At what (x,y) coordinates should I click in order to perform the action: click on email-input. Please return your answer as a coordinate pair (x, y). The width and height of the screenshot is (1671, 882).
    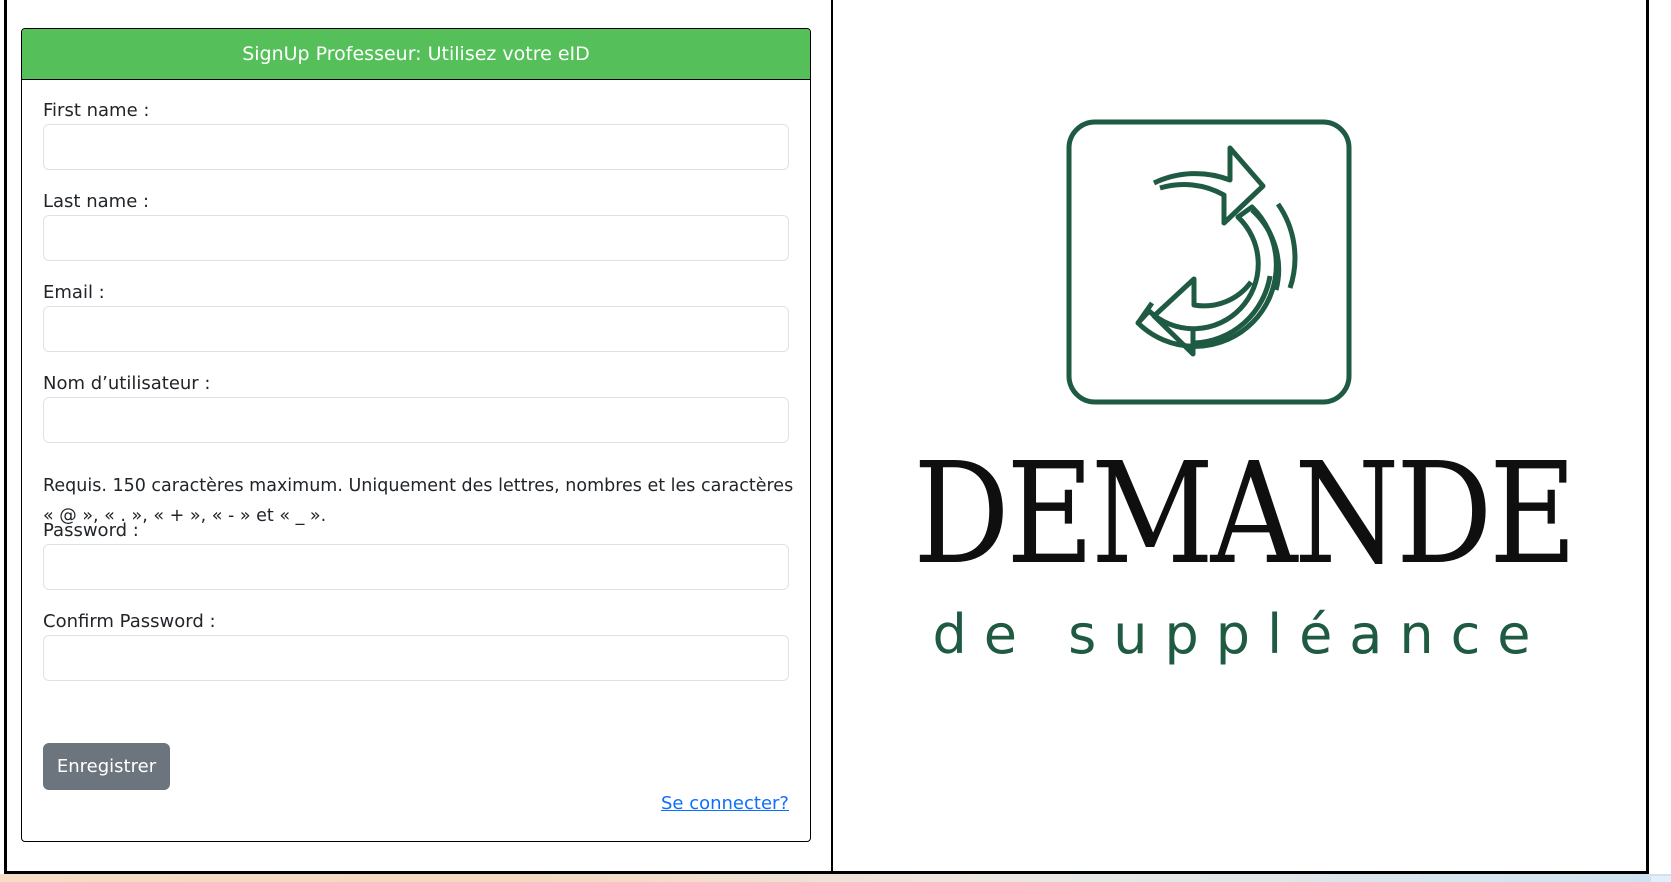
    Looking at the image, I should click on (416, 329).